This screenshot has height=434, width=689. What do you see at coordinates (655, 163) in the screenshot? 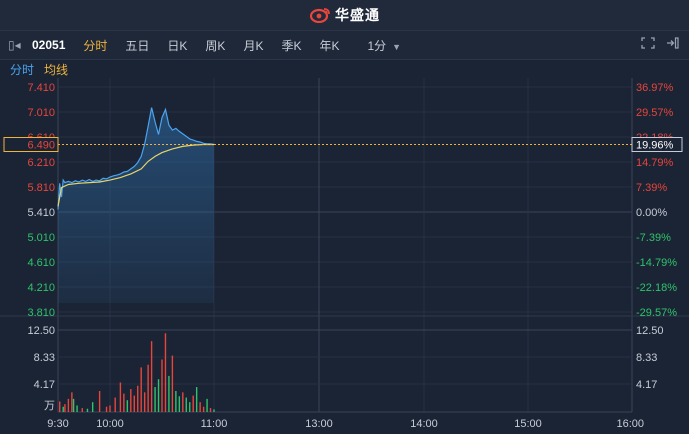
I see `percent-tick-label: 14.79%` at bounding box center [655, 163].